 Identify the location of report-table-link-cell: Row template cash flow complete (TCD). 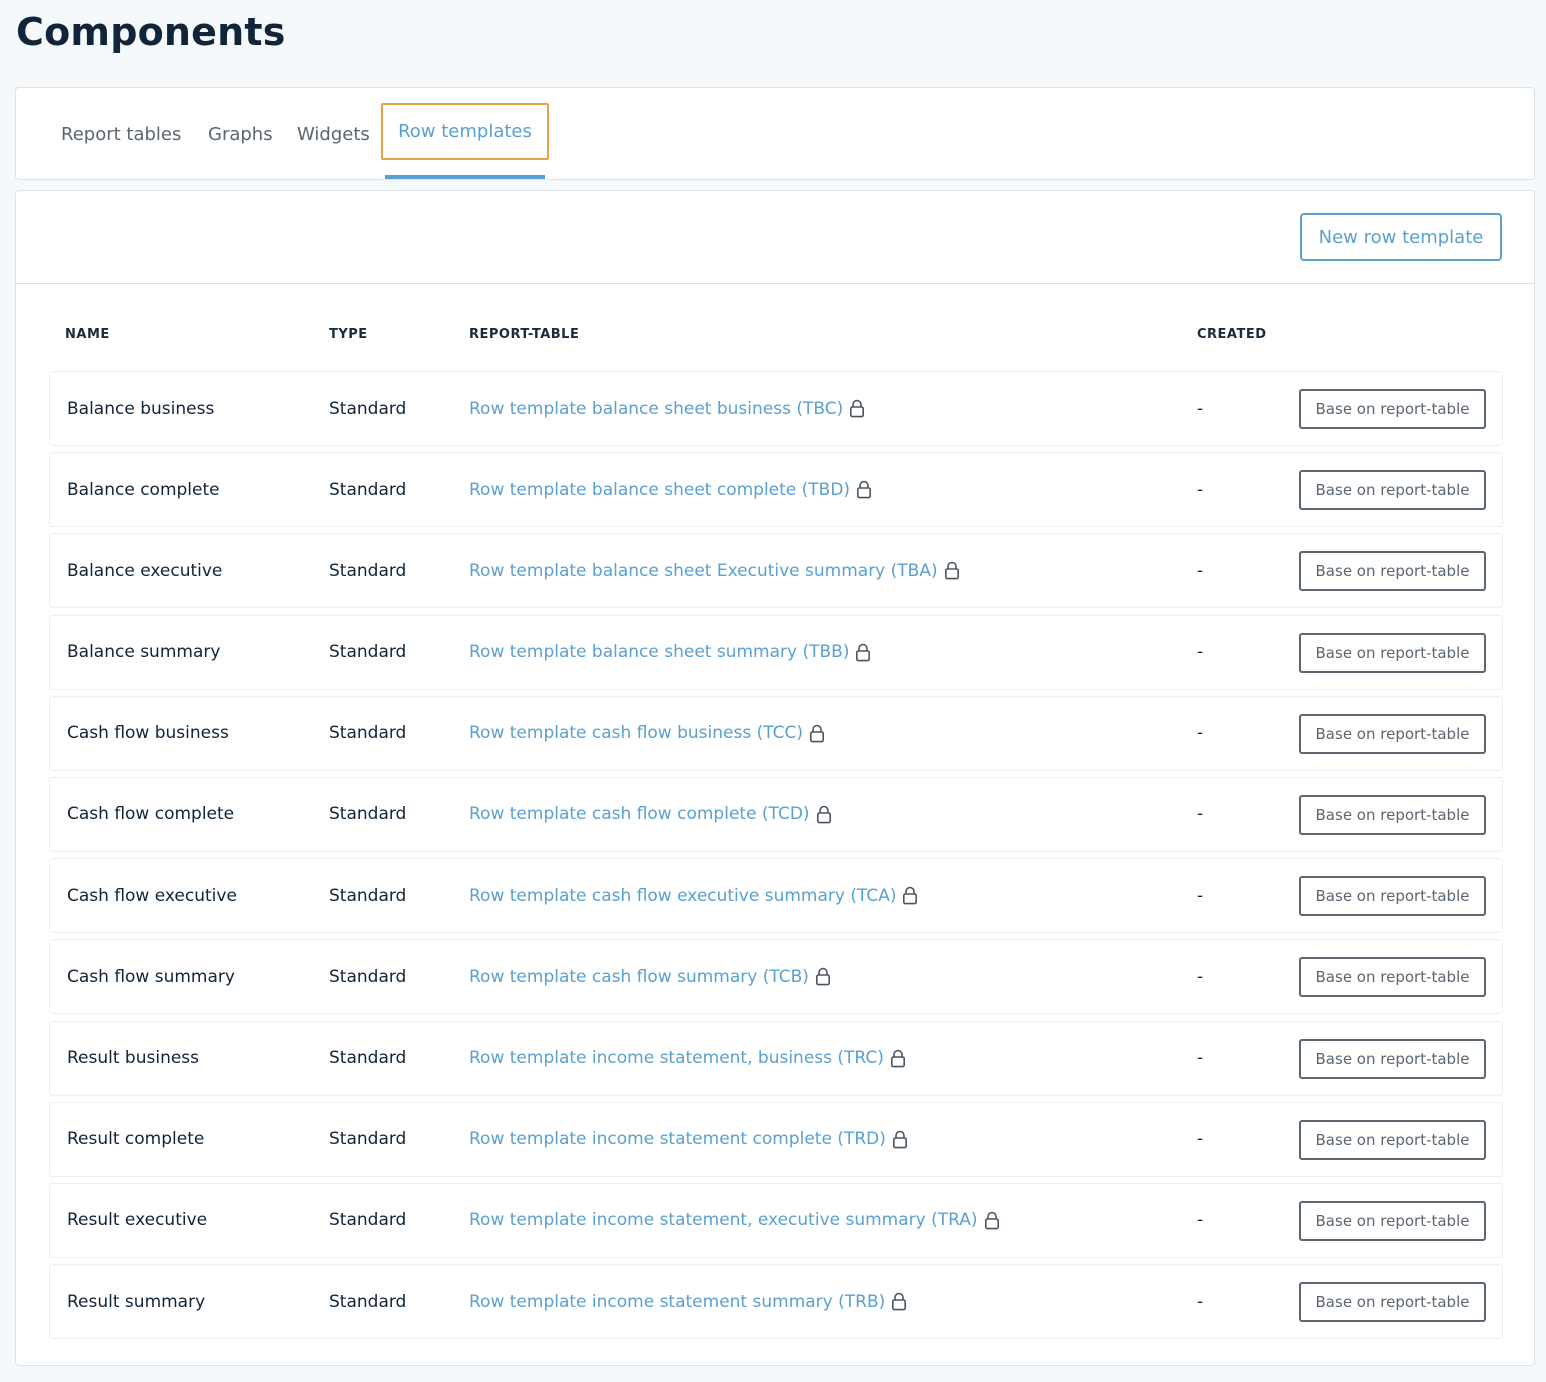
(650, 814).